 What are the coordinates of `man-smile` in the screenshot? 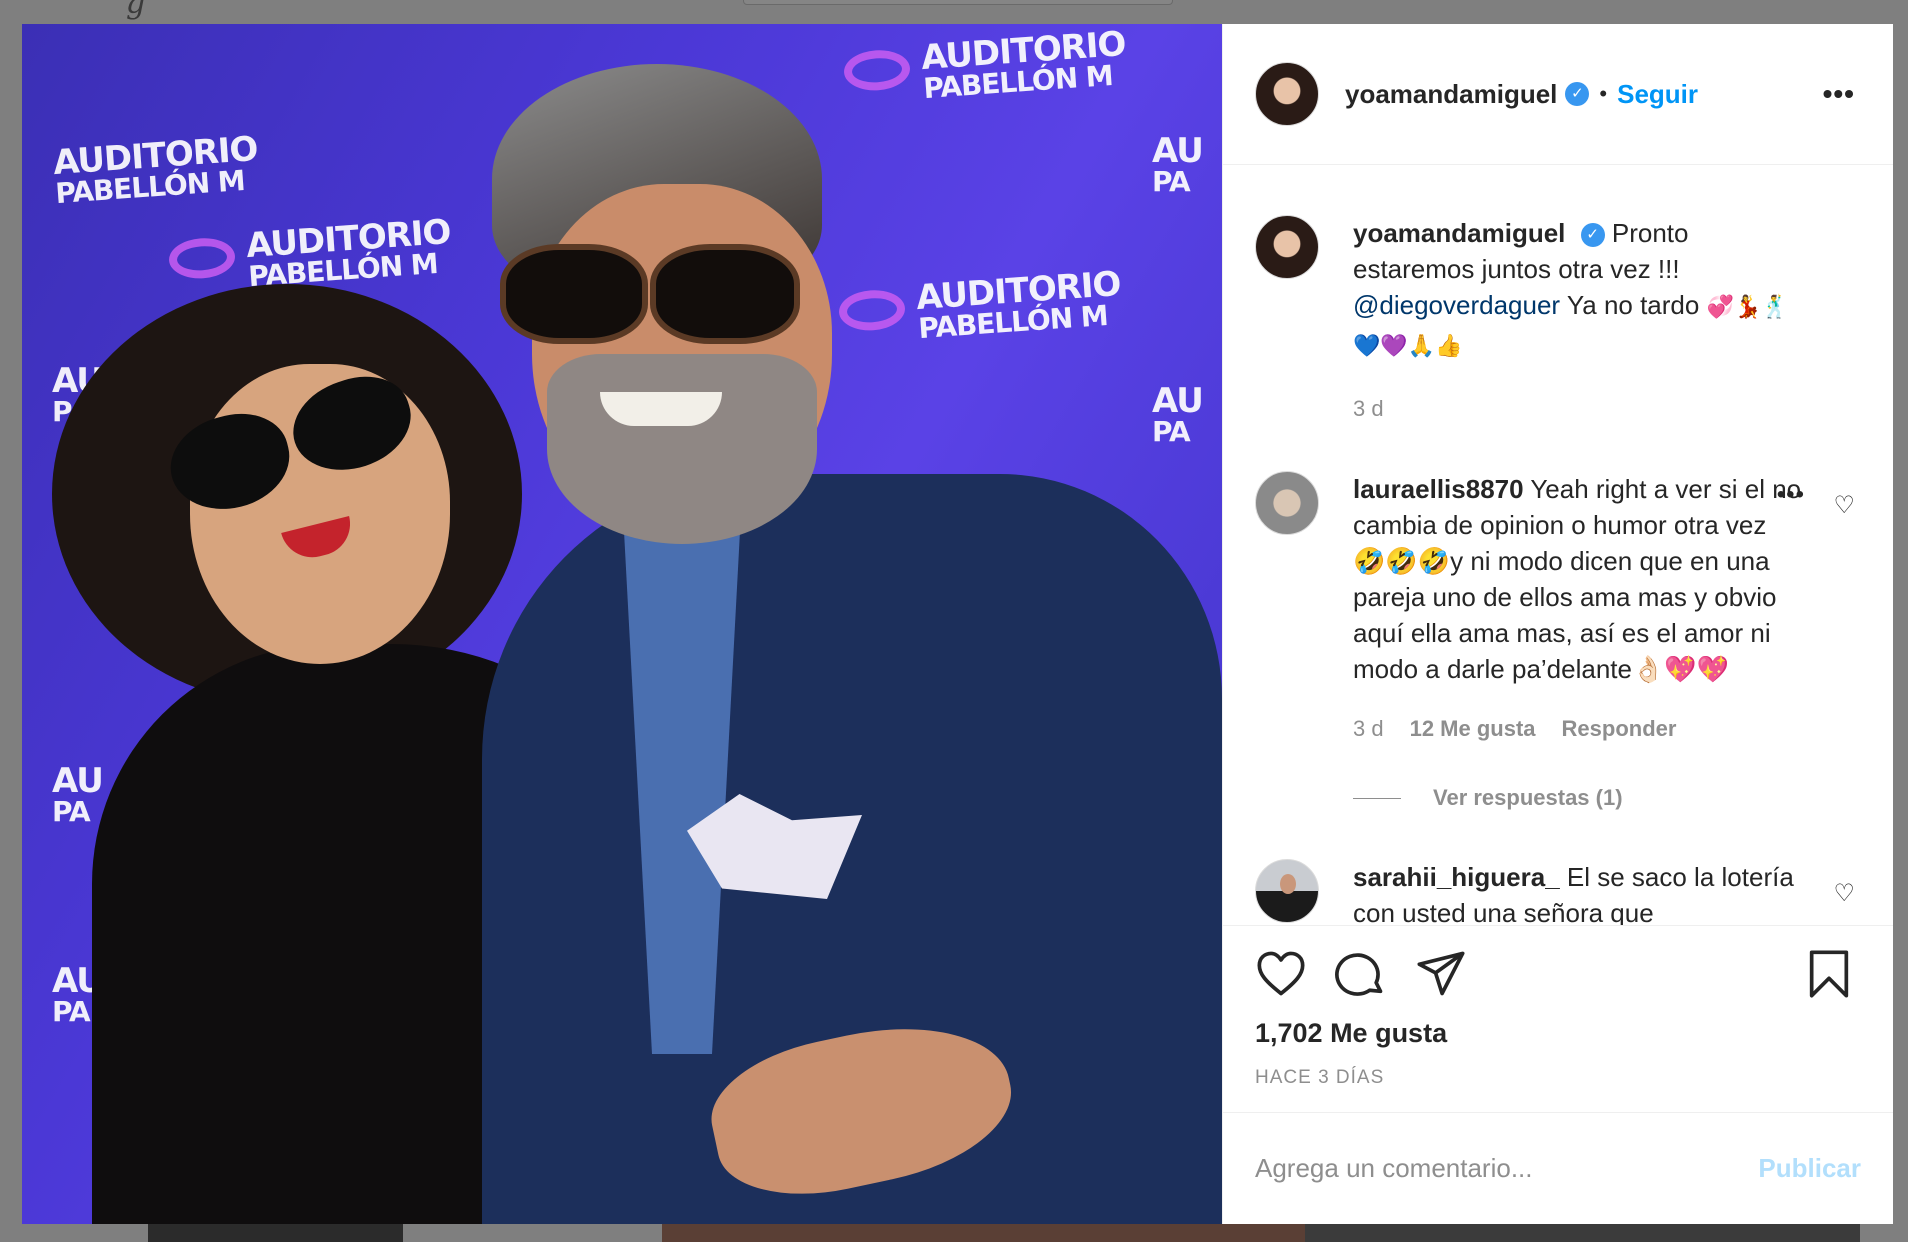 It's located at (661, 409).